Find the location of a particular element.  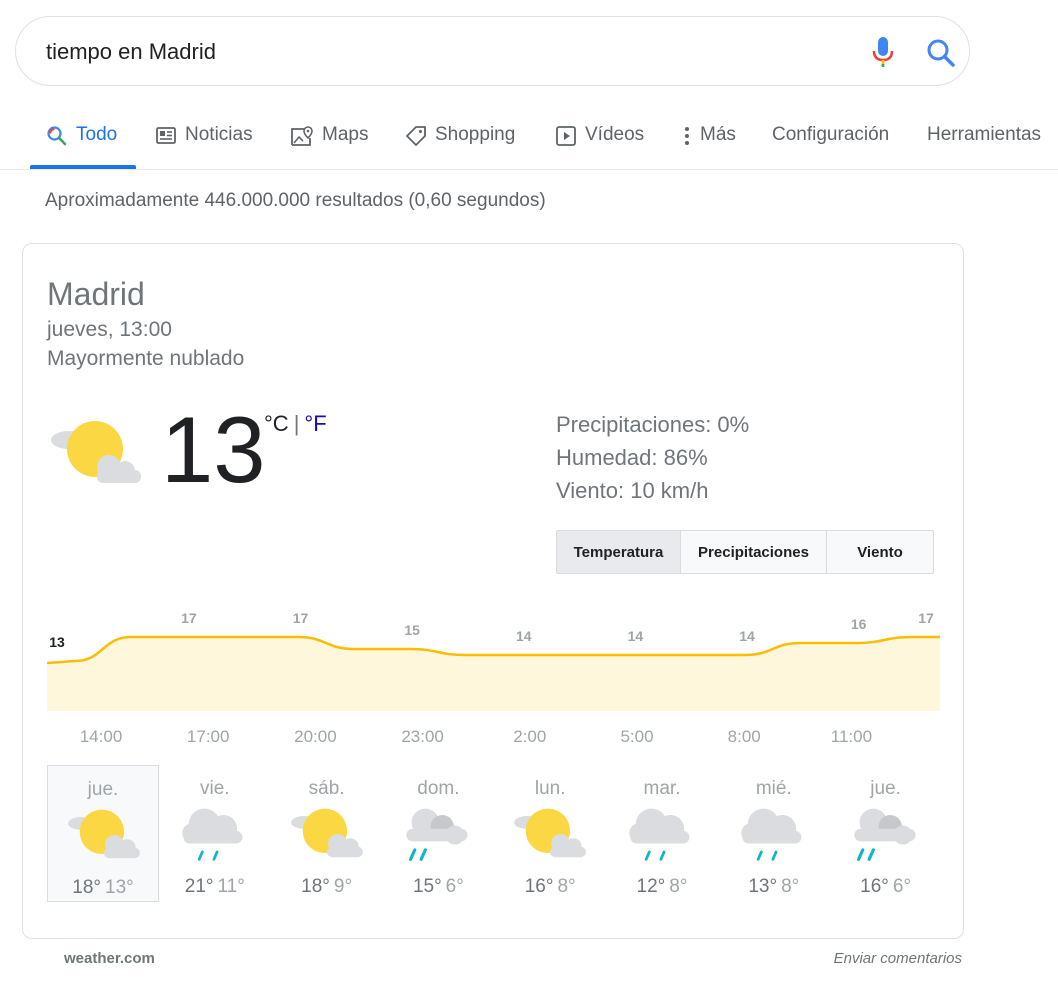

forecast-day: mié. 13° 8° is located at coordinates (774, 833).